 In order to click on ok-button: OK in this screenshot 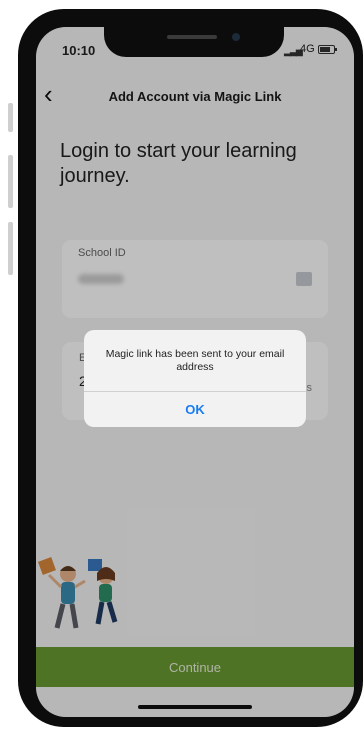, I will do `click(195, 409)`.